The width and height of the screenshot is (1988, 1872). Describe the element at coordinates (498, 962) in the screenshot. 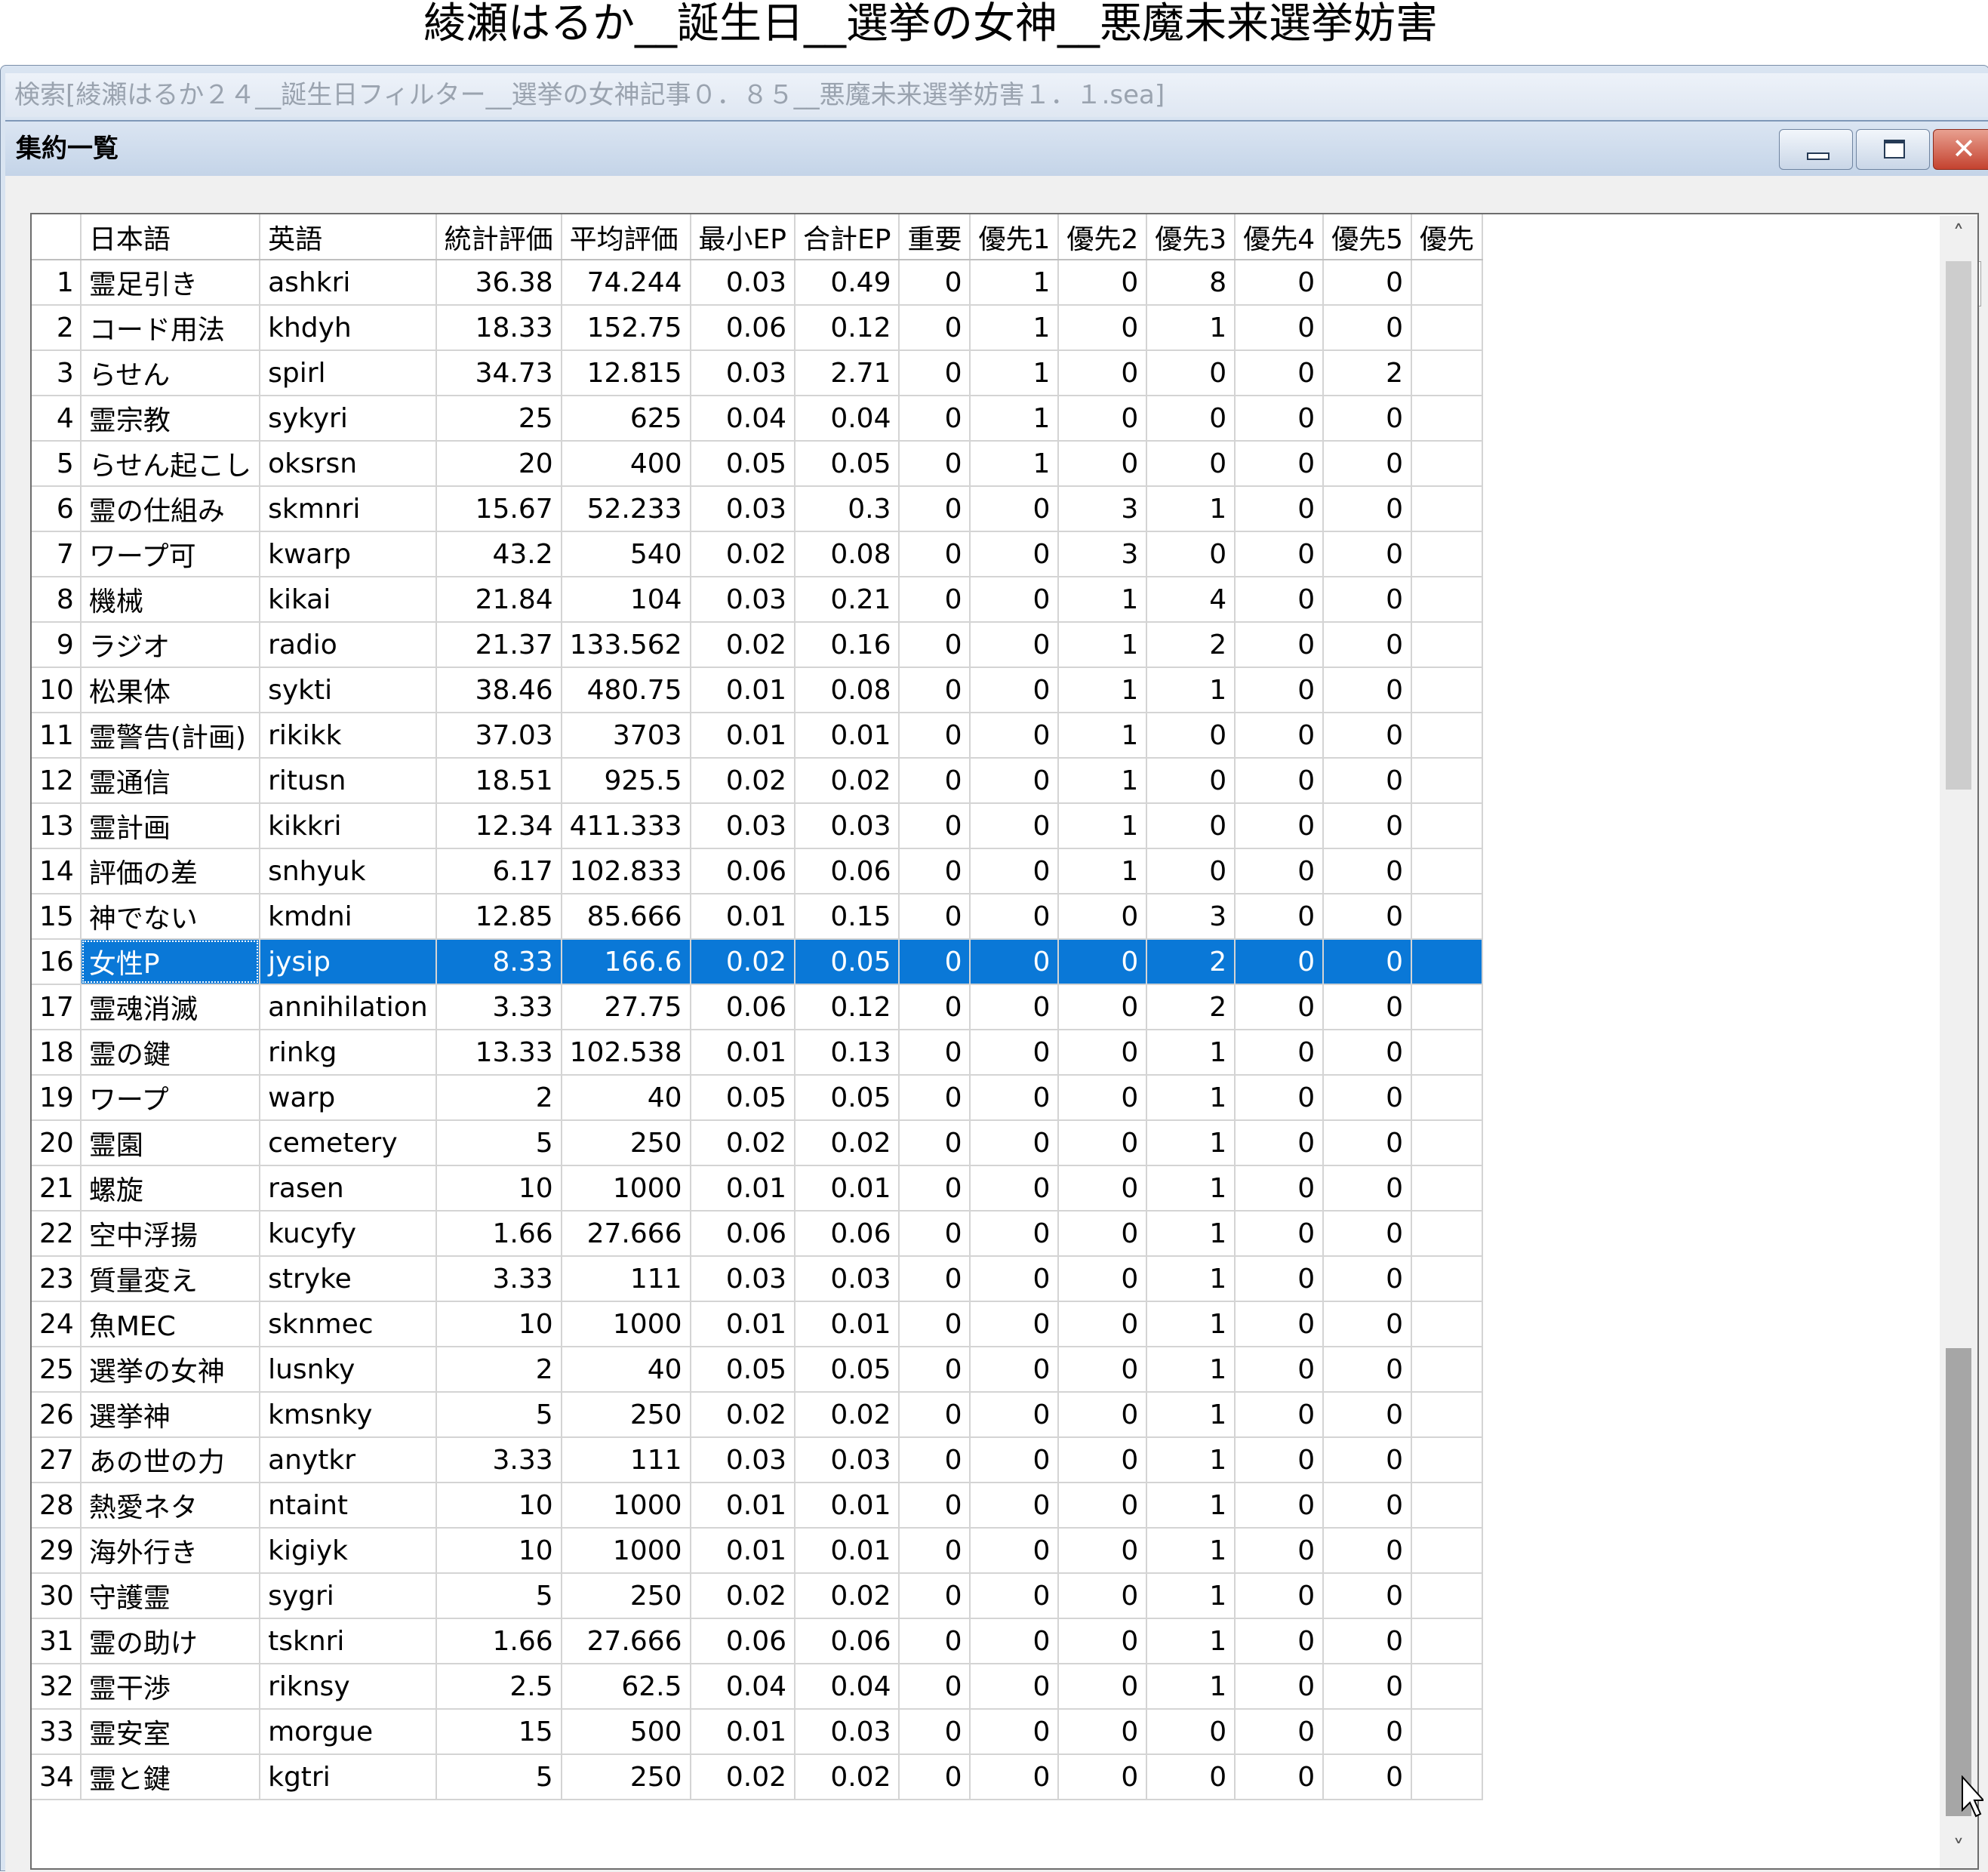

I see `value-cell: 8.33` at that location.